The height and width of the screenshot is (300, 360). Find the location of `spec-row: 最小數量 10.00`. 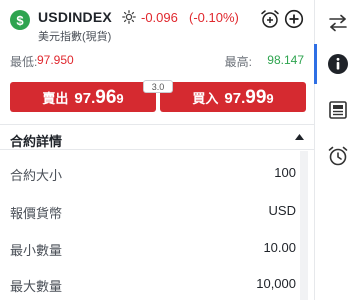

spec-row: 最小數量 10.00 is located at coordinates (157, 249).